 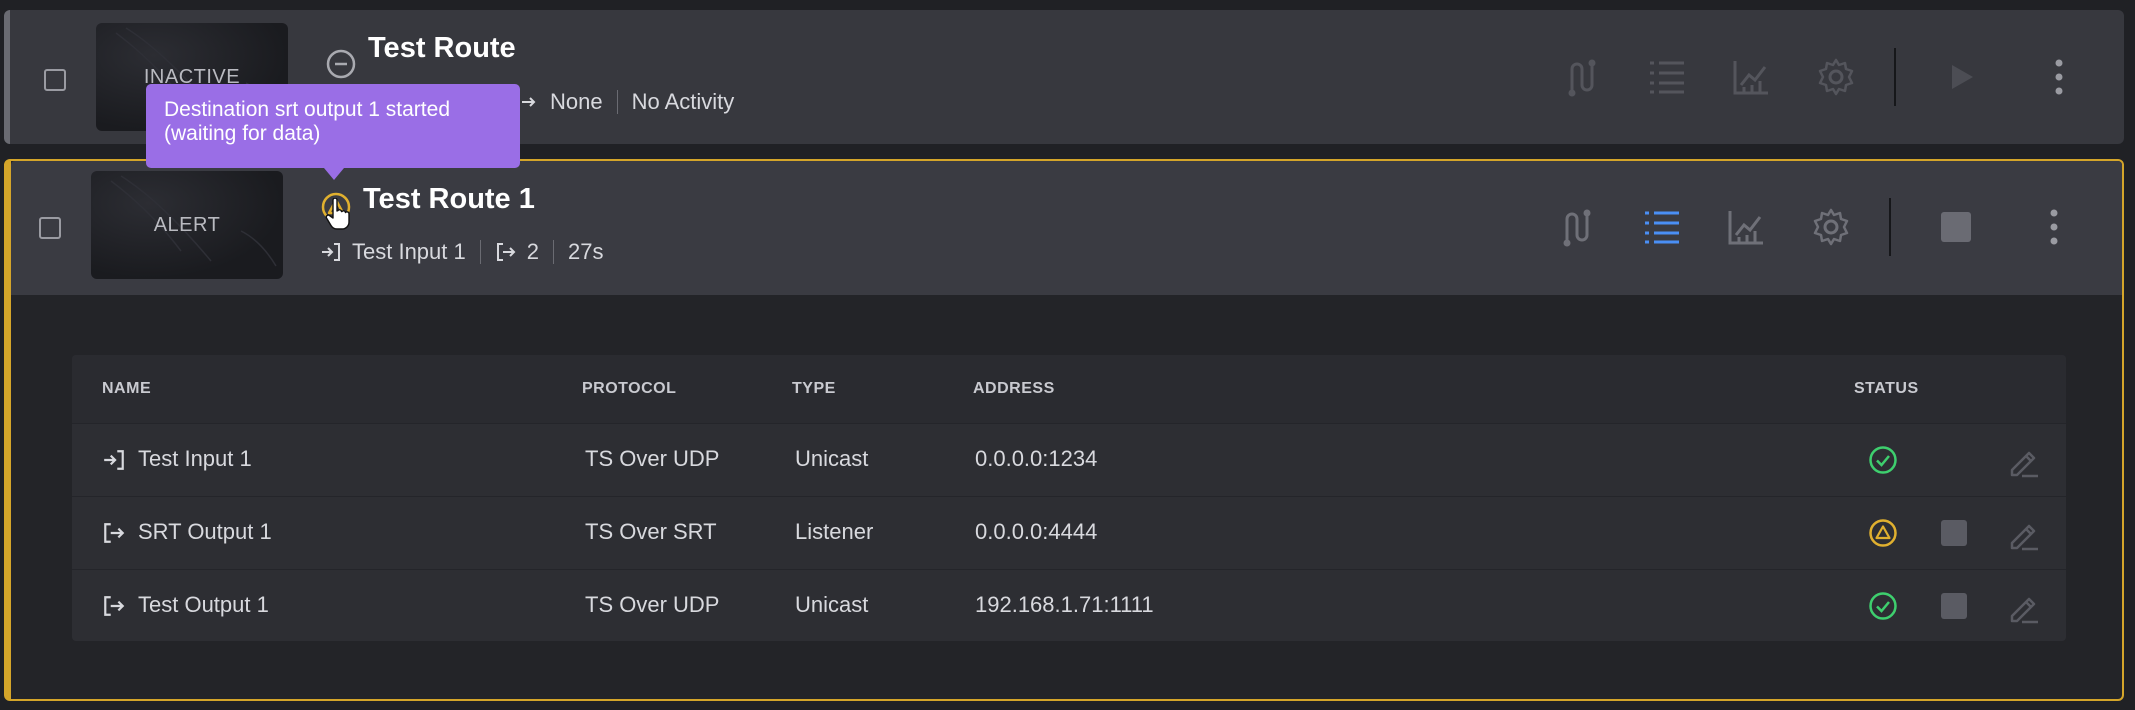 What do you see at coordinates (409, 251) in the screenshot?
I see `input-value: Test Input 1` at bounding box center [409, 251].